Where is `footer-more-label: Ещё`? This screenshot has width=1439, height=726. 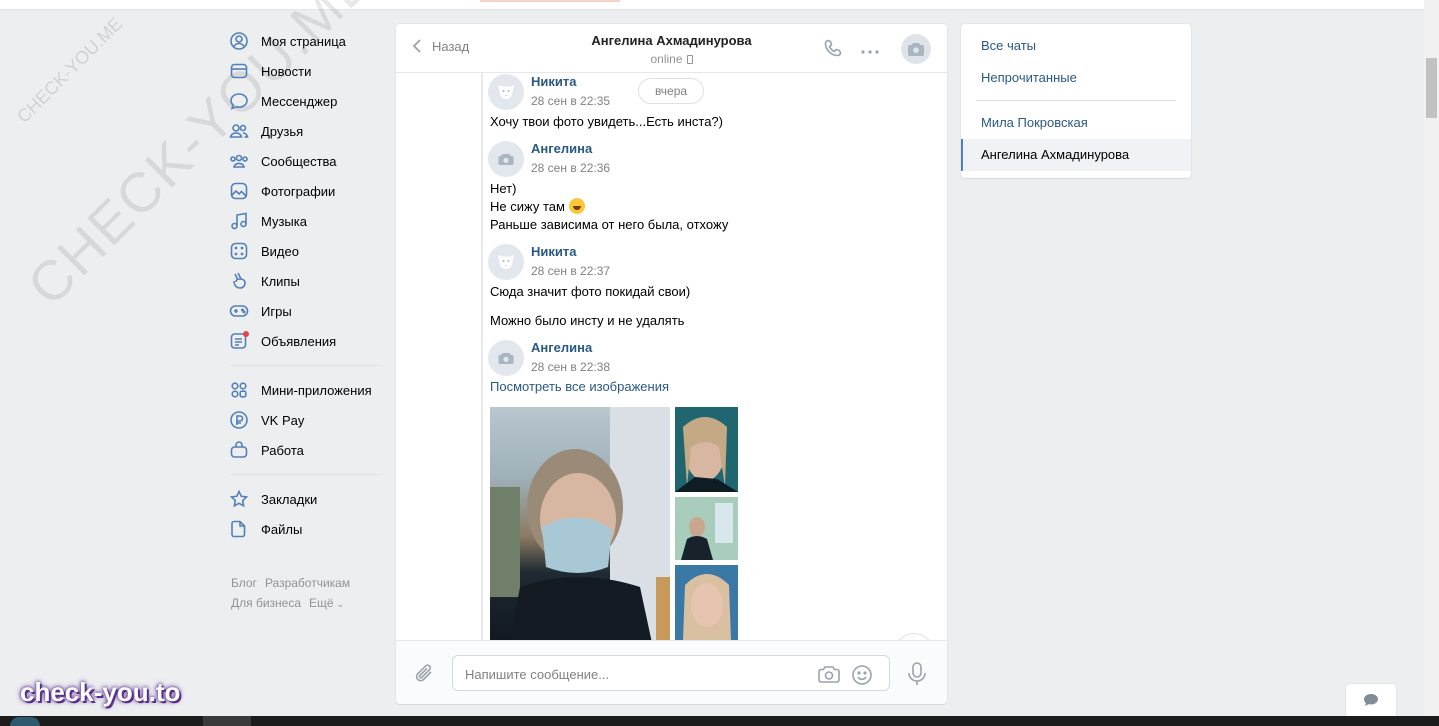
footer-more-label: Ещё is located at coordinates (321, 603).